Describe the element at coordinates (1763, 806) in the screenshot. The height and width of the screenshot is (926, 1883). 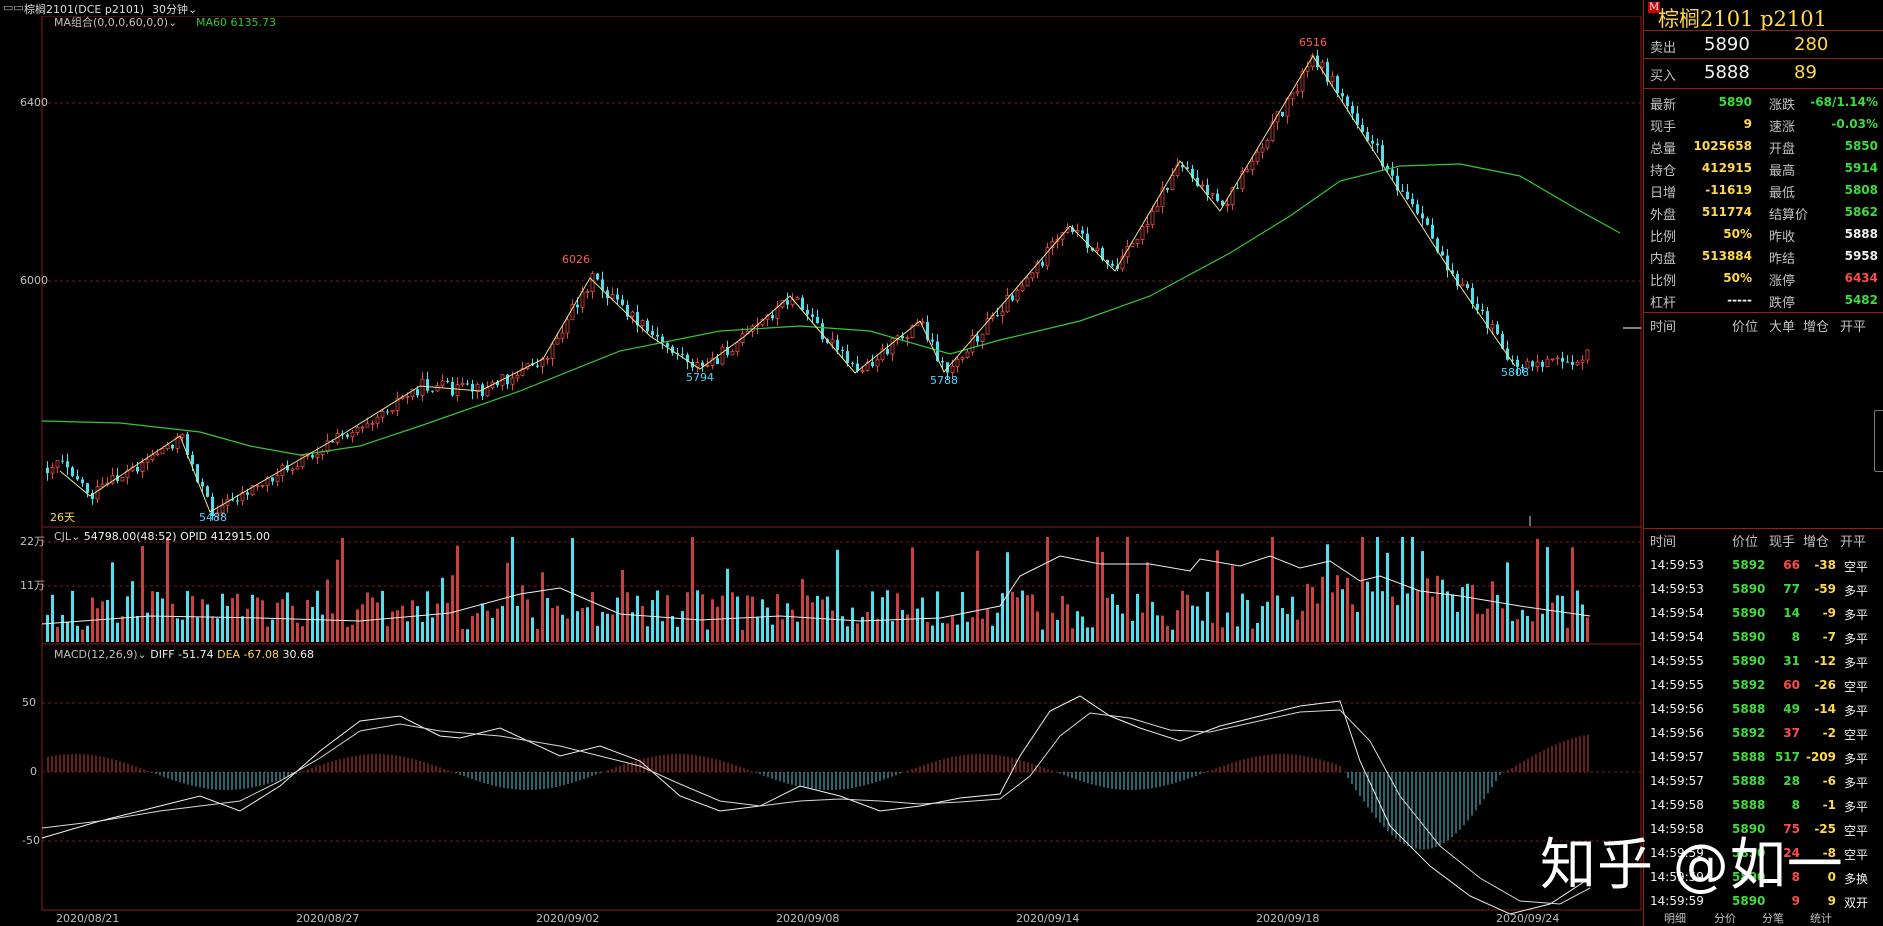
I see `tick-row: 14:59:58 5888 8 -1 多平` at that location.